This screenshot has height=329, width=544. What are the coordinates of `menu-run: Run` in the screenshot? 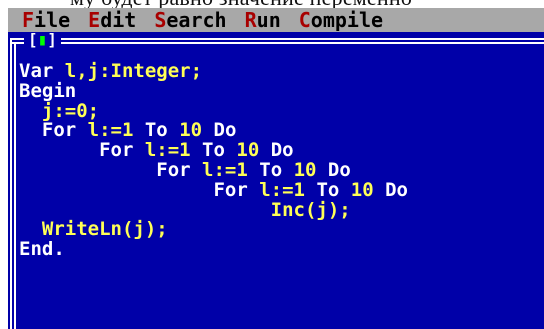 It's located at (263, 20).